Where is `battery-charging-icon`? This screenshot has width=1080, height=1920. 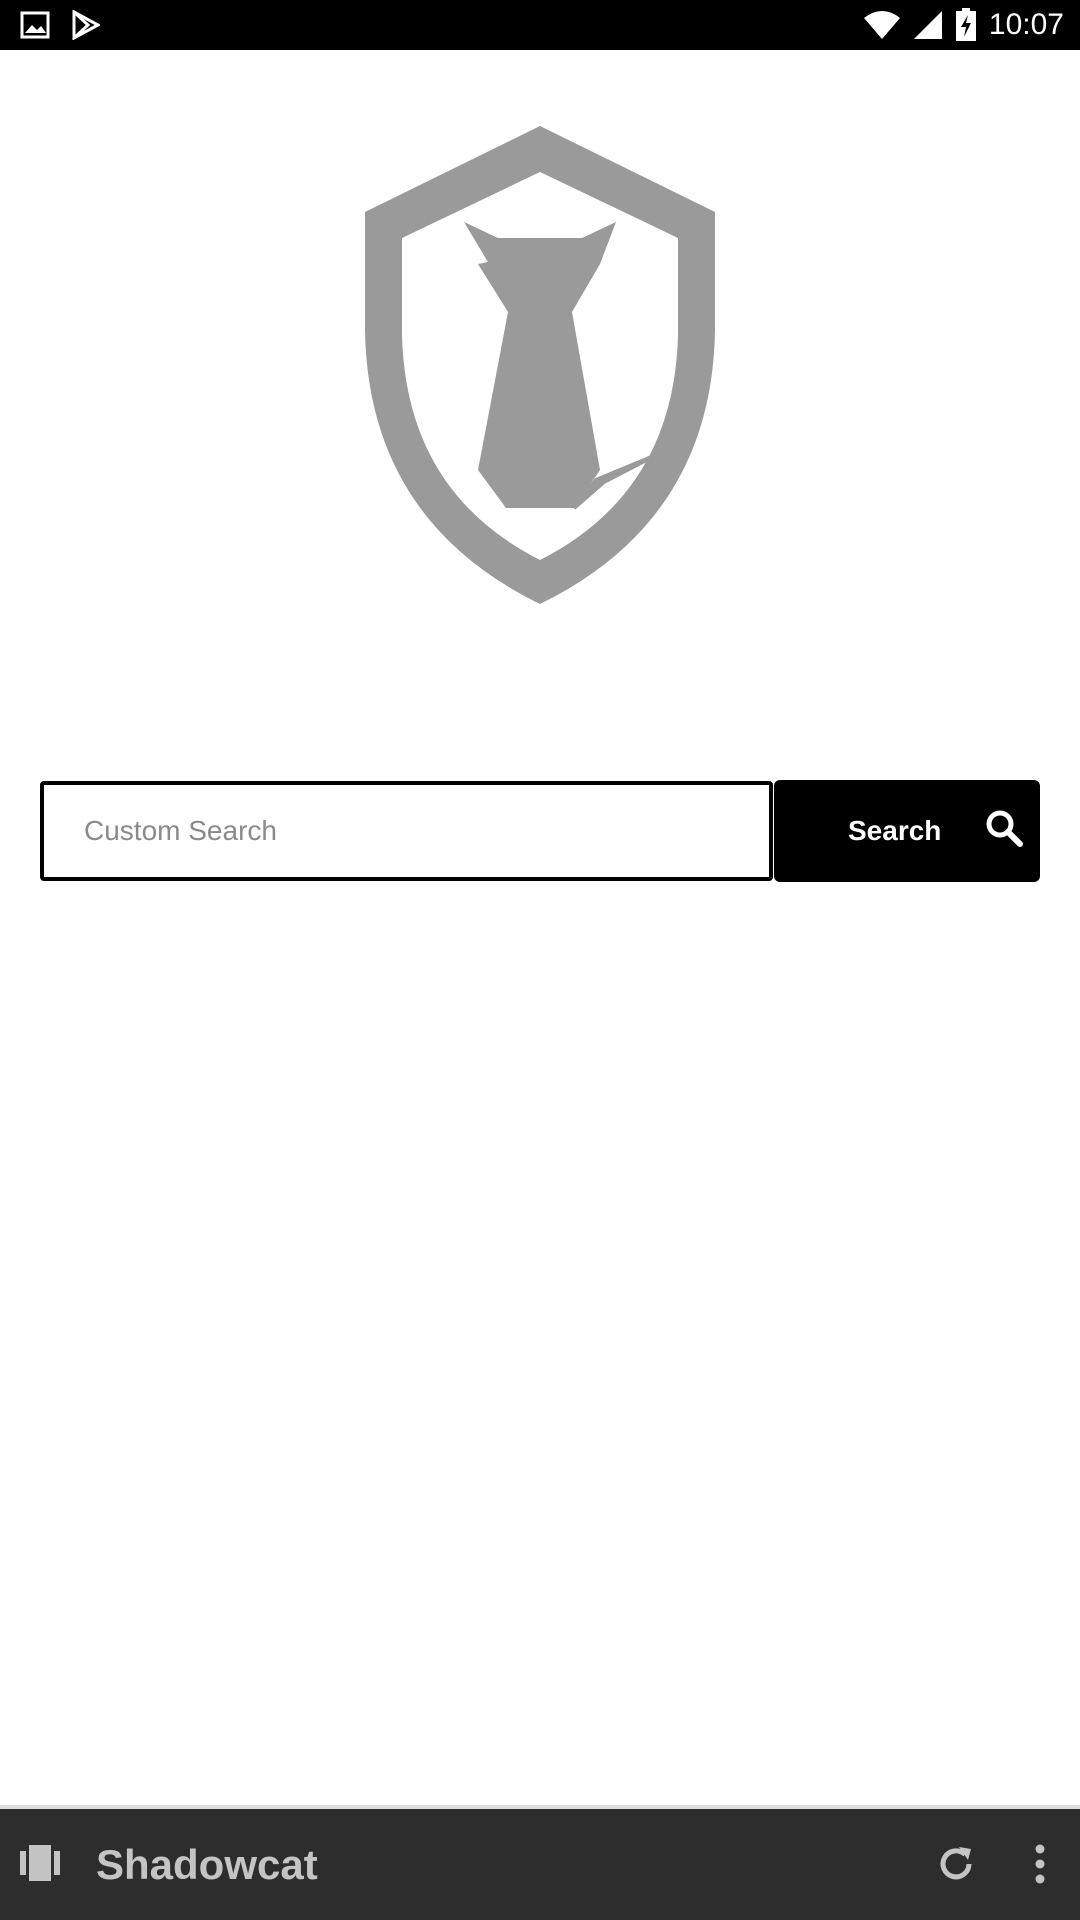 battery-charging-icon is located at coordinates (965, 24).